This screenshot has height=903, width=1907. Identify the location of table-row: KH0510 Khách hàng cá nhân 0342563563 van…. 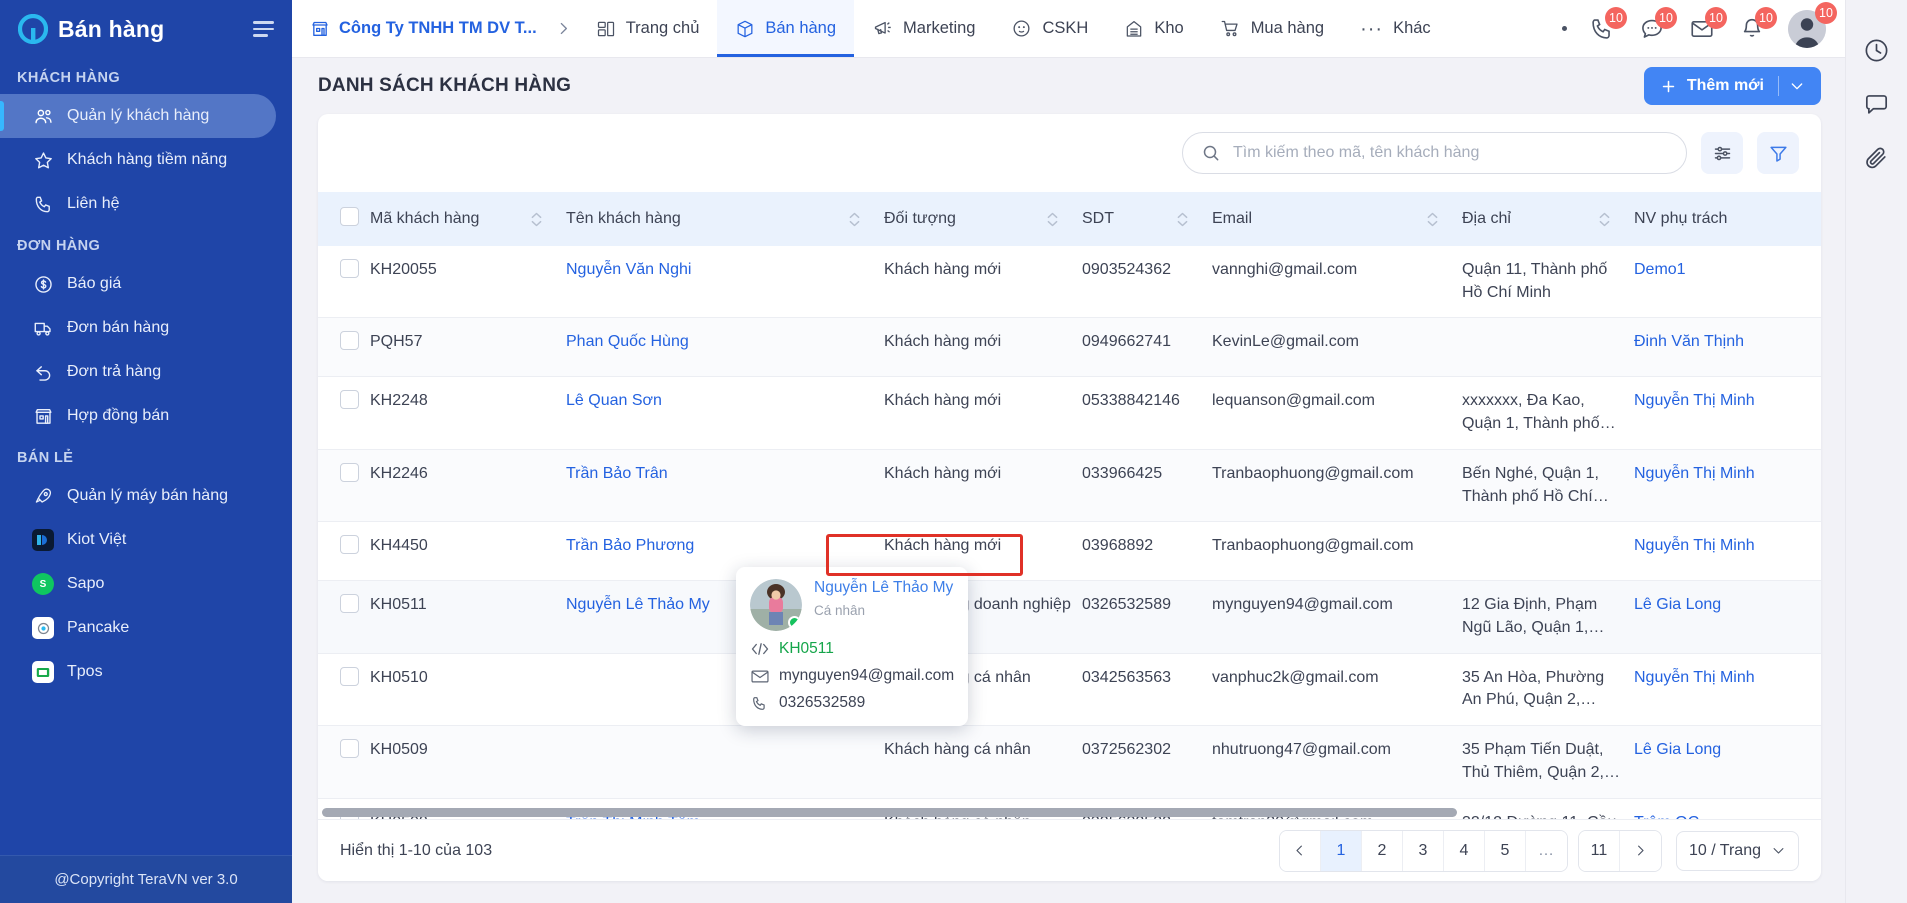
(1069, 690).